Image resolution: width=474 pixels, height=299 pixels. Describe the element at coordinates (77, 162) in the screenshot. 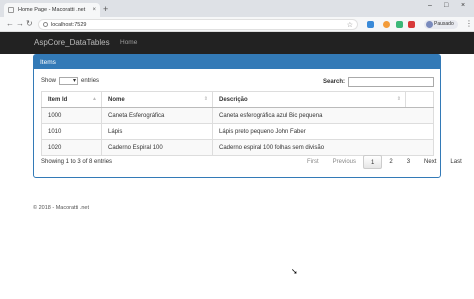

I see `table-info: Showing 1 to 3 of 8 entries` at that location.